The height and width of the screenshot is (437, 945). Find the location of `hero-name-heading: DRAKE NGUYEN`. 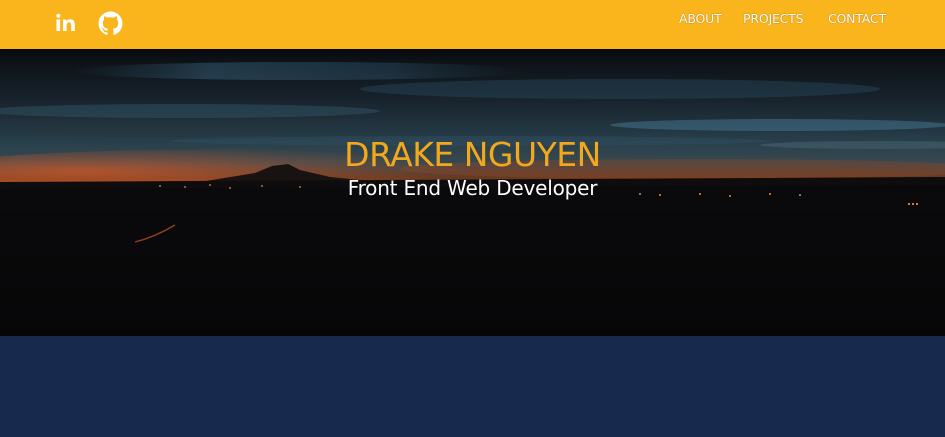

hero-name-heading: DRAKE NGUYEN is located at coordinates (472, 154).